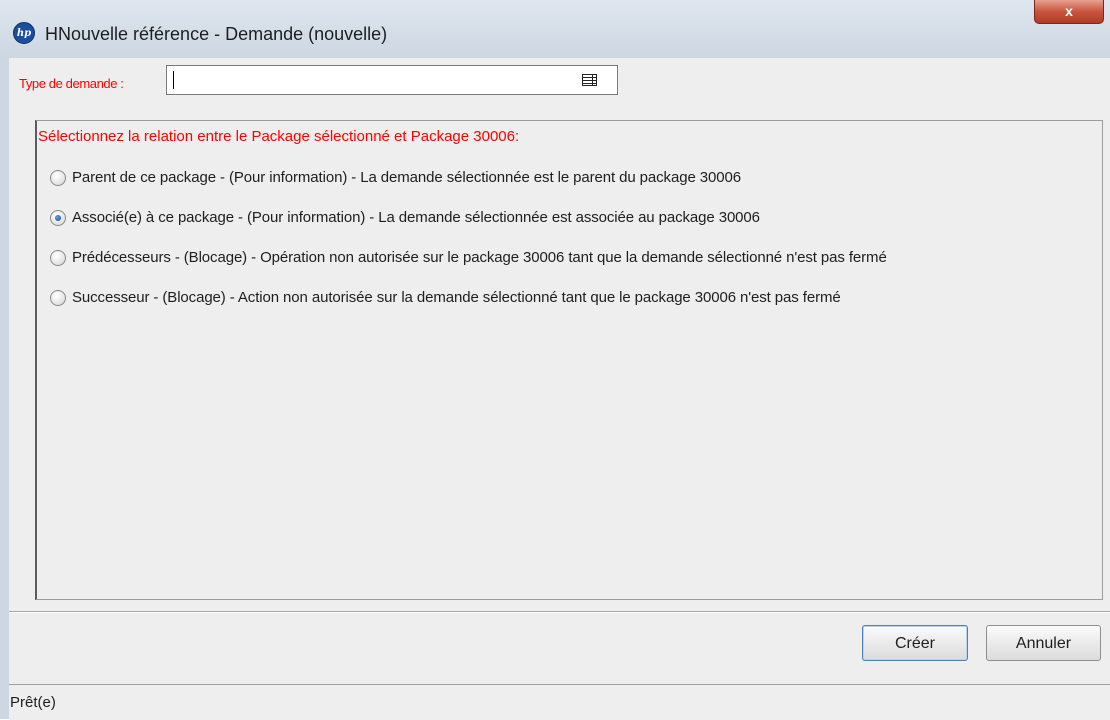 The width and height of the screenshot is (1110, 720). I want to click on divider, so click(559, 612).